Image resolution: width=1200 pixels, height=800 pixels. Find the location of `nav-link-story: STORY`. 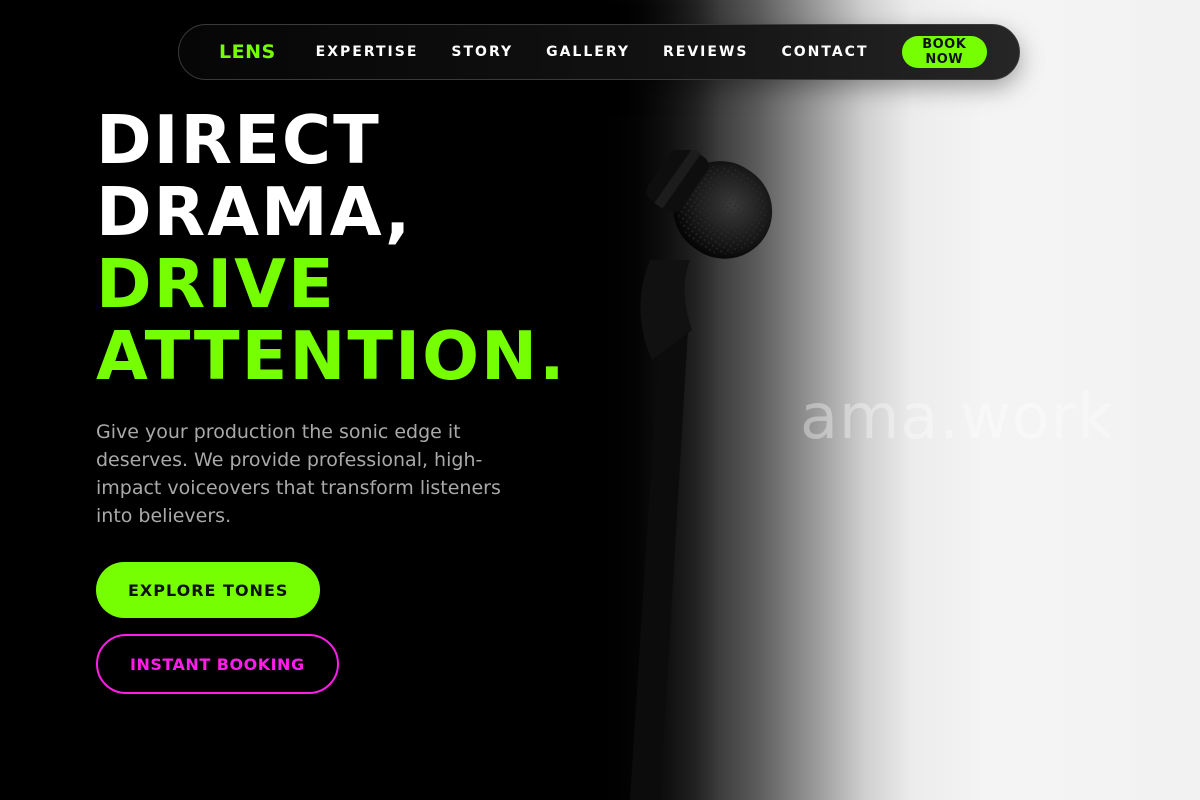

nav-link-story: STORY is located at coordinates (482, 52).